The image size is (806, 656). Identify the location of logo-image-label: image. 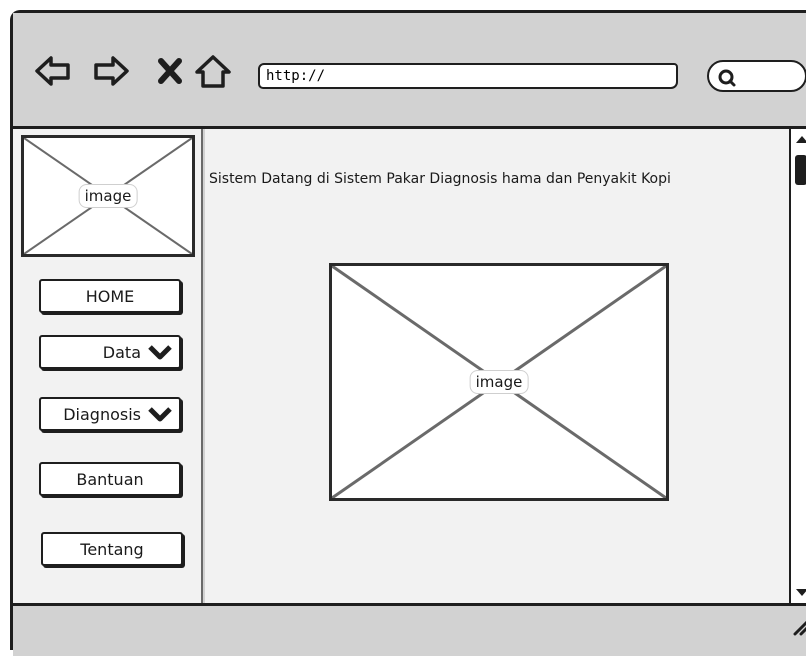
(108, 196).